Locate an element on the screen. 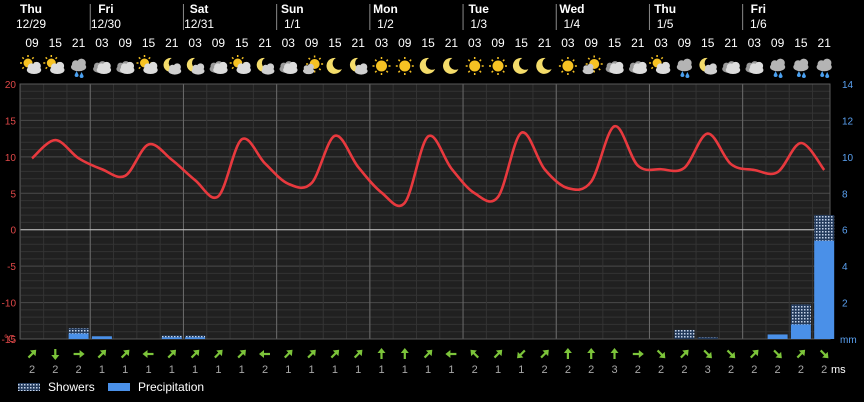 The height and width of the screenshot is (402, 864). moon-cloud-icon is located at coordinates (708, 66).